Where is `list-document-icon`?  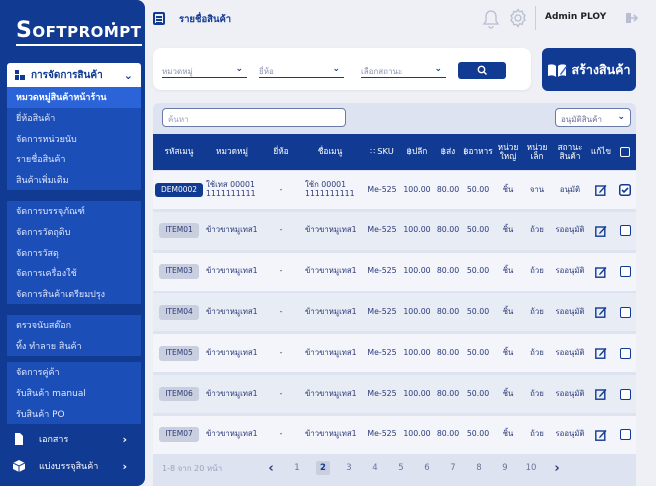
list-document-icon is located at coordinates (159, 18).